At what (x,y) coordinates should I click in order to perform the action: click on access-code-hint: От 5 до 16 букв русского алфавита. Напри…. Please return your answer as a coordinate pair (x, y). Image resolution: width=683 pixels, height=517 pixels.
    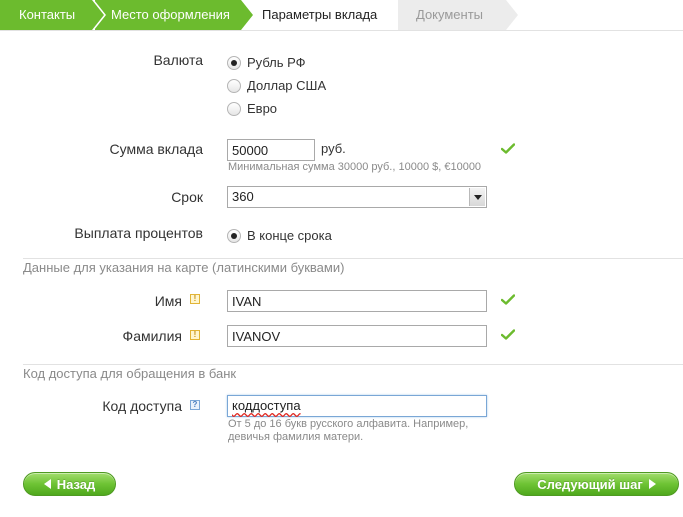
    Looking at the image, I should click on (348, 430).